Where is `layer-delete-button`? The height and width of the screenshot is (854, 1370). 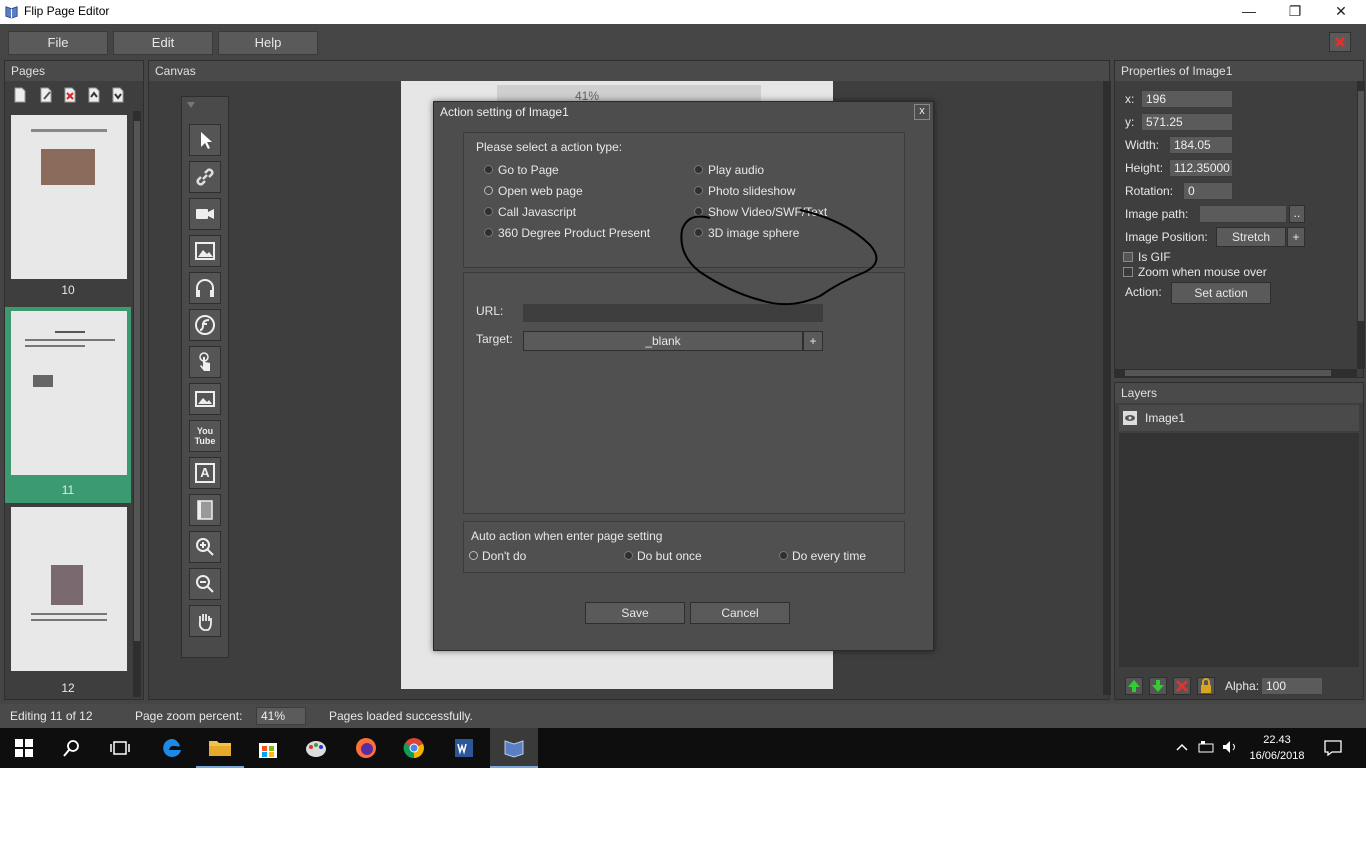 layer-delete-button is located at coordinates (1182, 686).